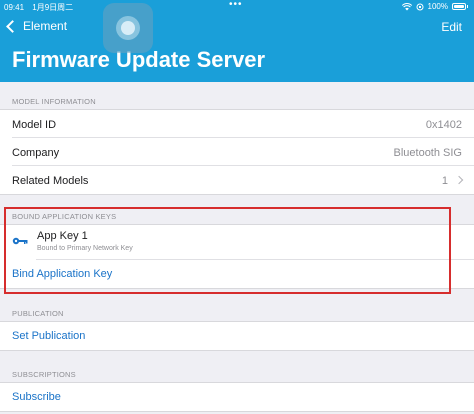 This screenshot has height=414, width=474. What do you see at coordinates (12, 26) in the screenshot?
I see `back-chevron-icon` at bounding box center [12, 26].